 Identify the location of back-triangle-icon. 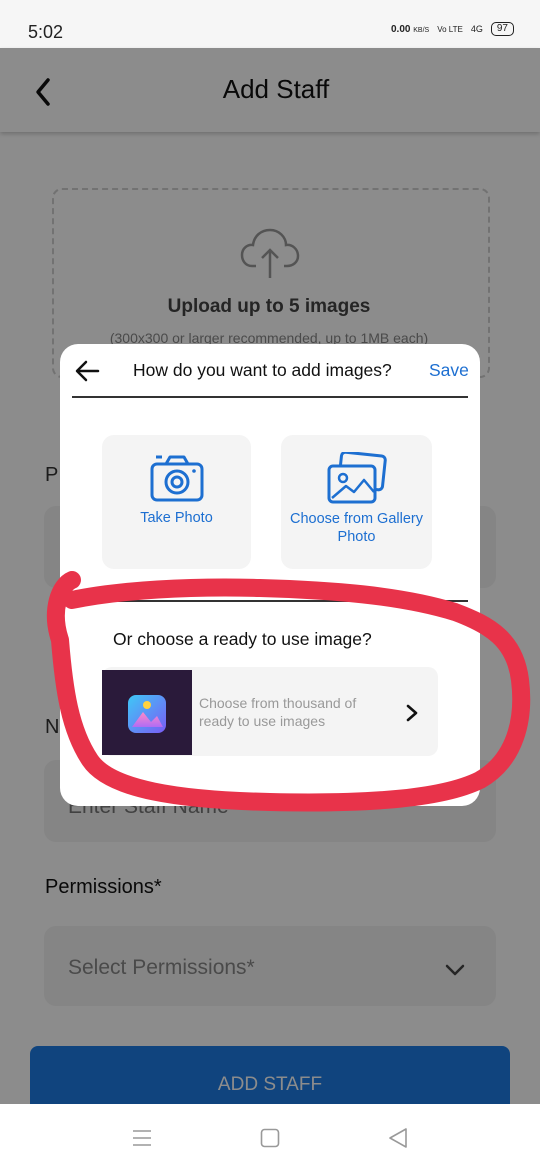
(398, 1138).